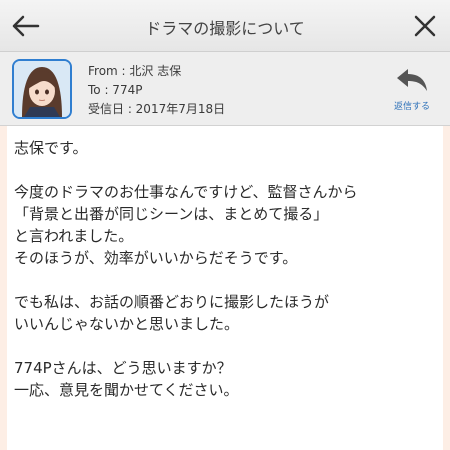  I want to click on to-line: To : 774P, so click(115, 90).